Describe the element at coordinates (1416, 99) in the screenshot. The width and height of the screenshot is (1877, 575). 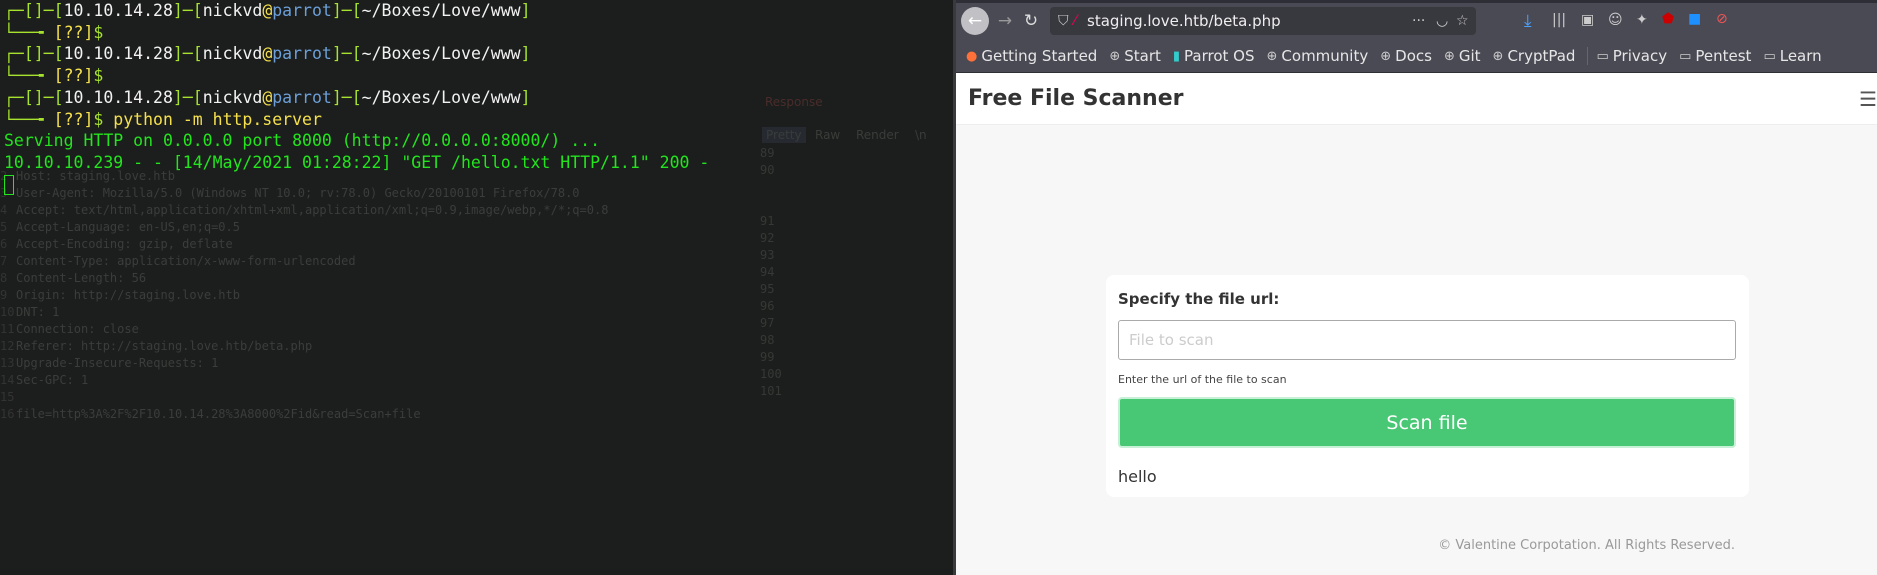
I see `navbar: Free File Scanner ☰` at that location.